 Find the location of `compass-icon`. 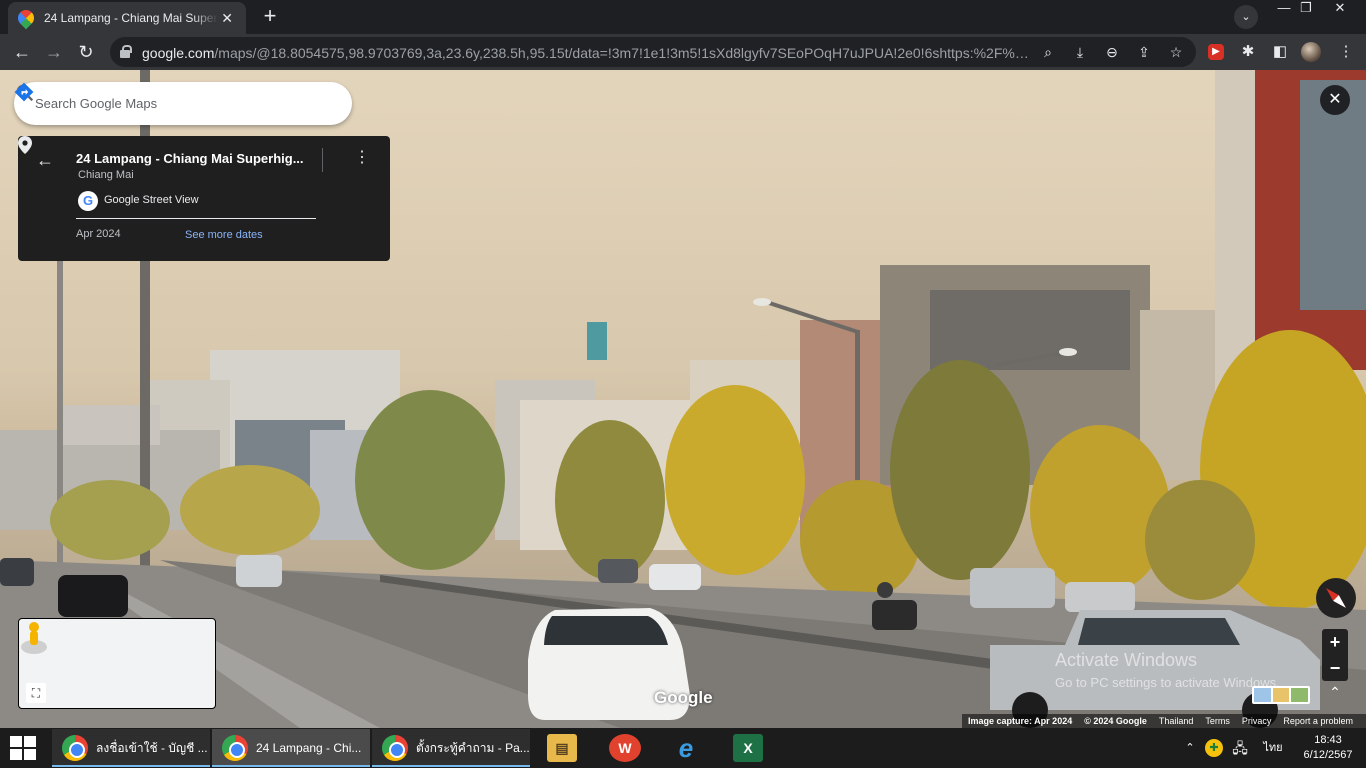

compass-icon is located at coordinates (1336, 598).